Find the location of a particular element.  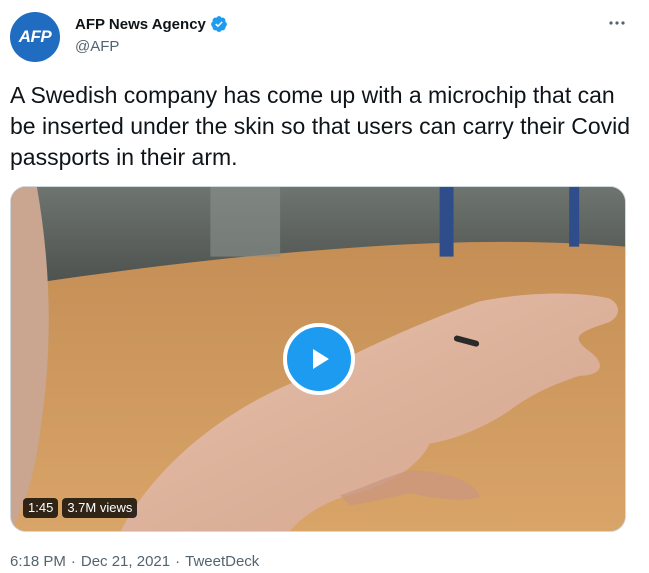

avatar: AFP is located at coordinates (35, 37).